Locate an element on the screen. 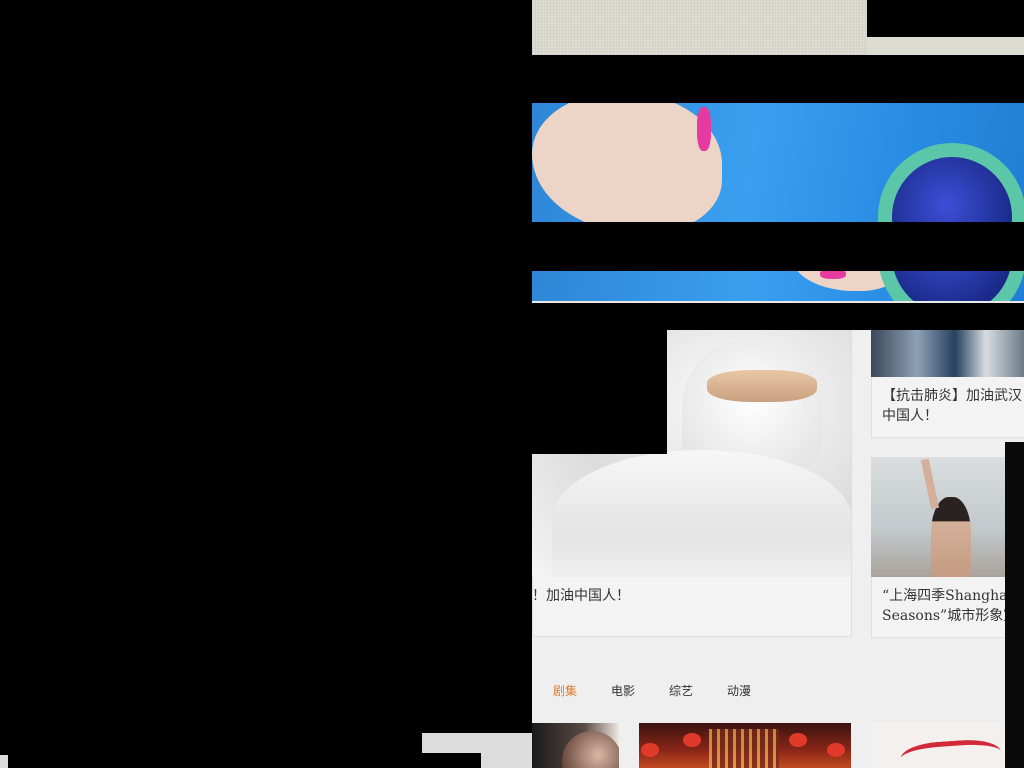  woman-figure-shape is located at coordinates (951, 537).